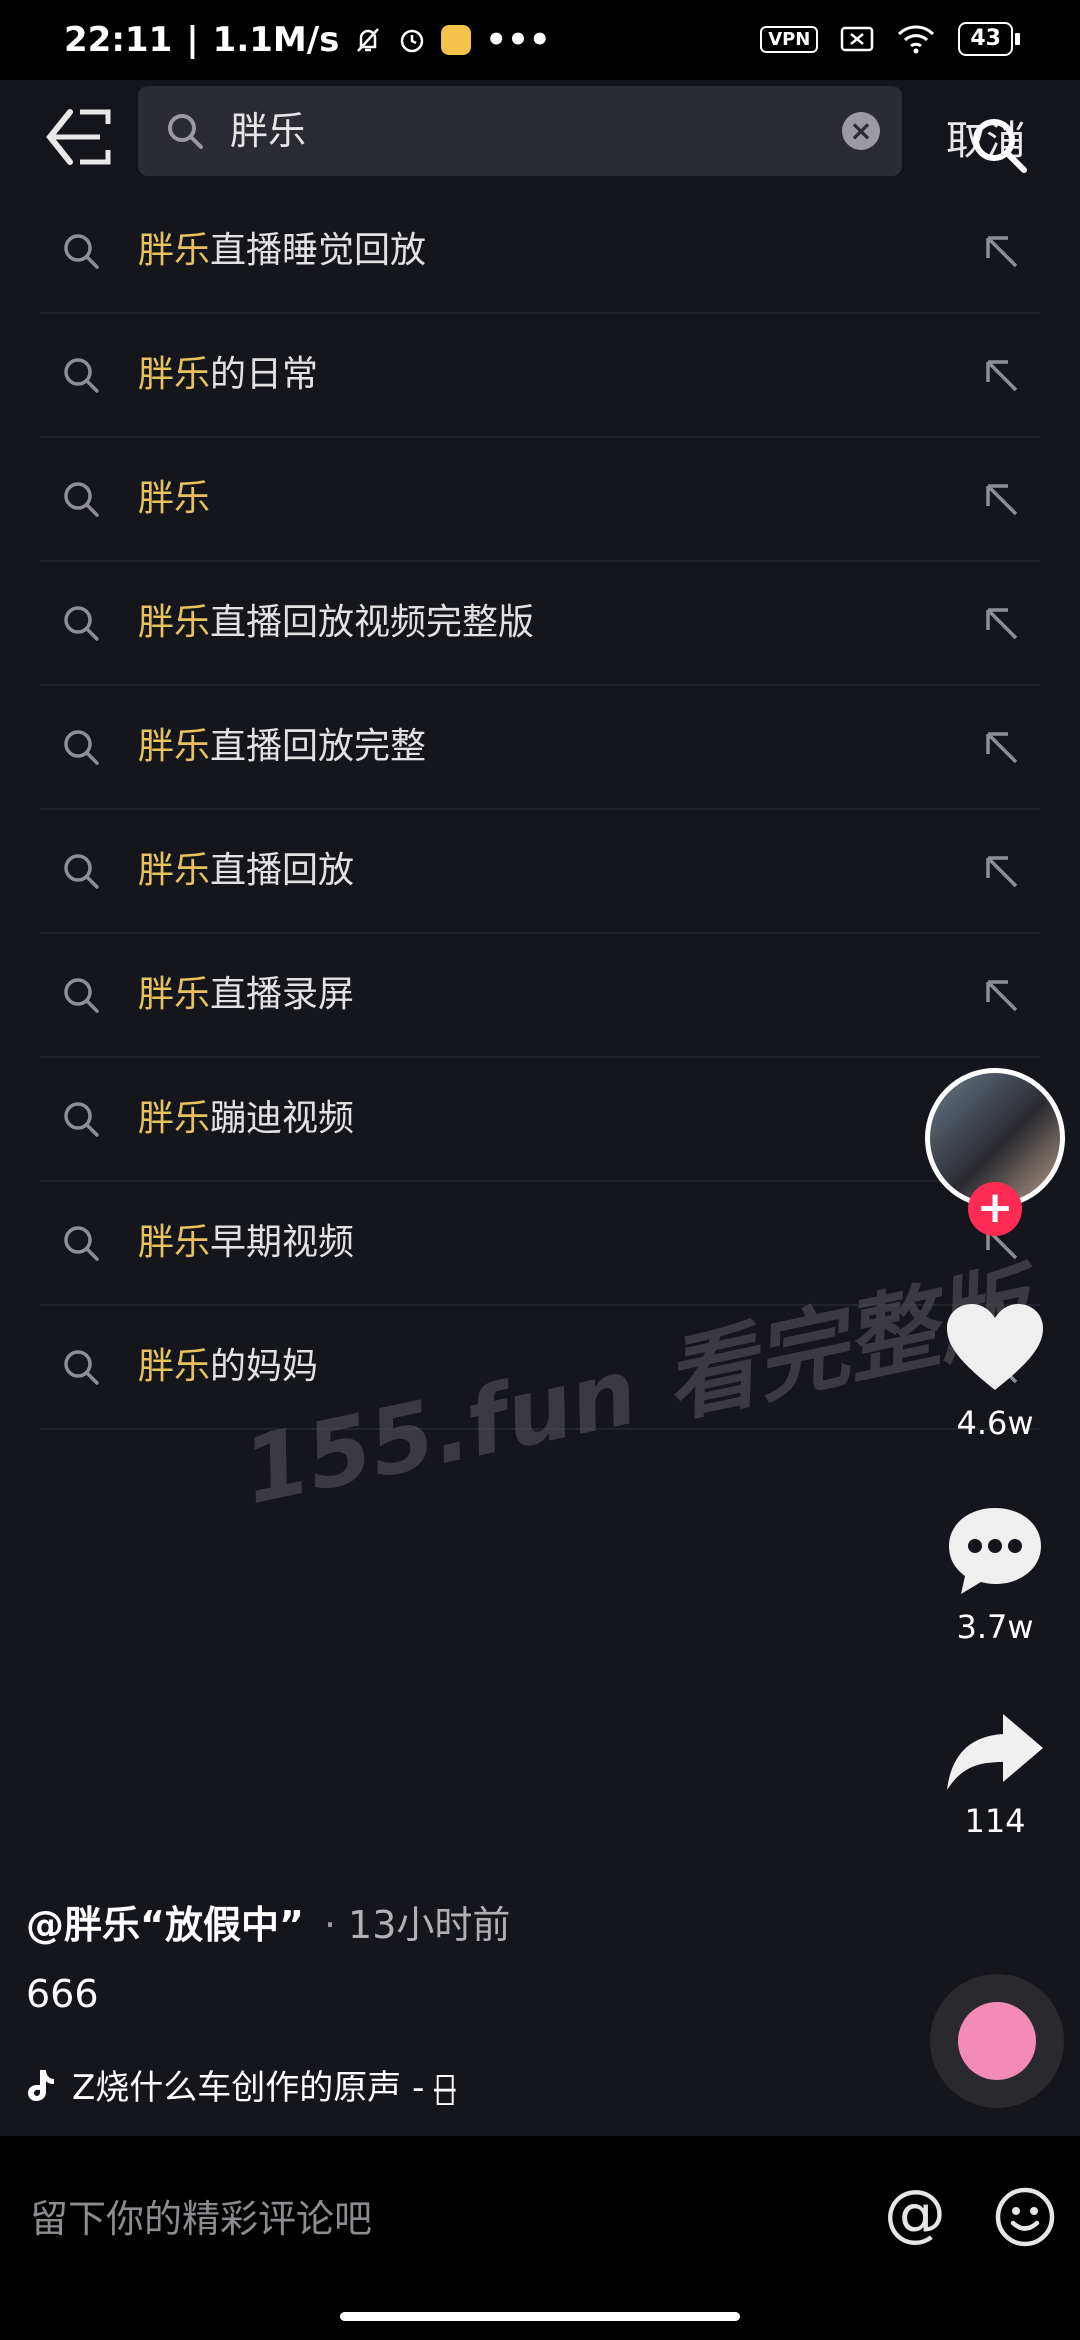 The height and width of the screenshot is (2340, 1080). Describe the element at coordinates (372, 622) in the screenshot. I see `suggestion-rest: 直播回放视频完整版` at that location.